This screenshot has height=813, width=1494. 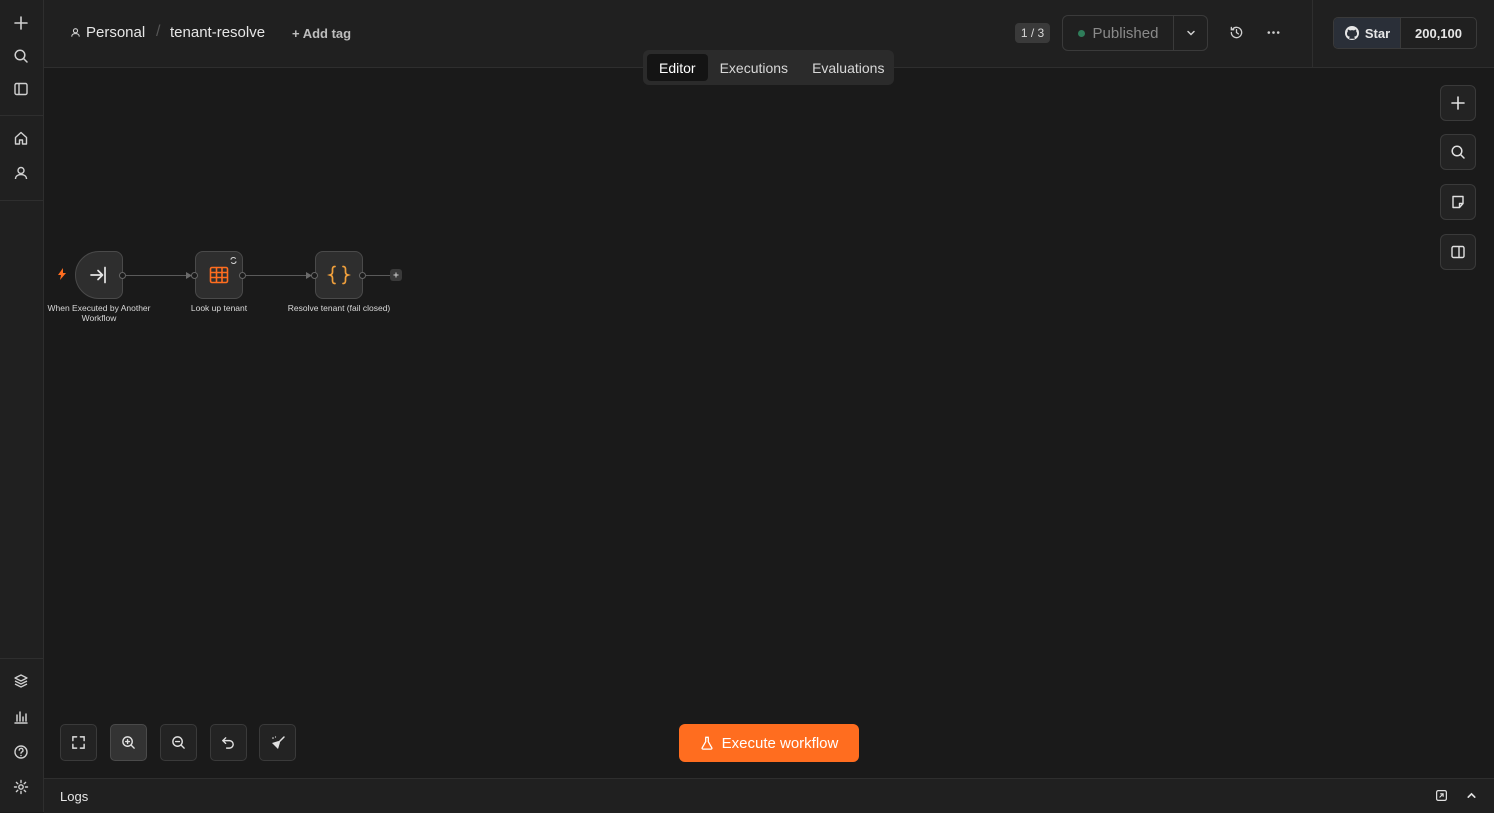 I want to click on breadcrumb-project: Personal, so click(x=107, y=32).